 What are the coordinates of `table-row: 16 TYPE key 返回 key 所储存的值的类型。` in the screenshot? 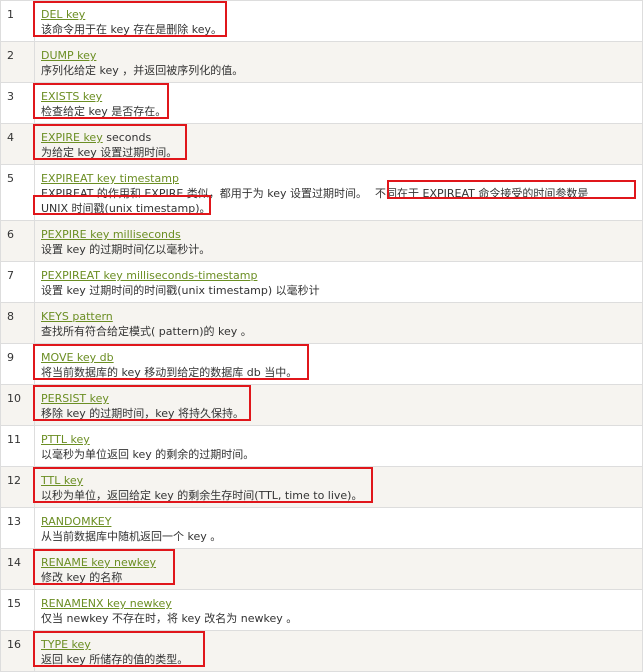 It's located at (321, 651).